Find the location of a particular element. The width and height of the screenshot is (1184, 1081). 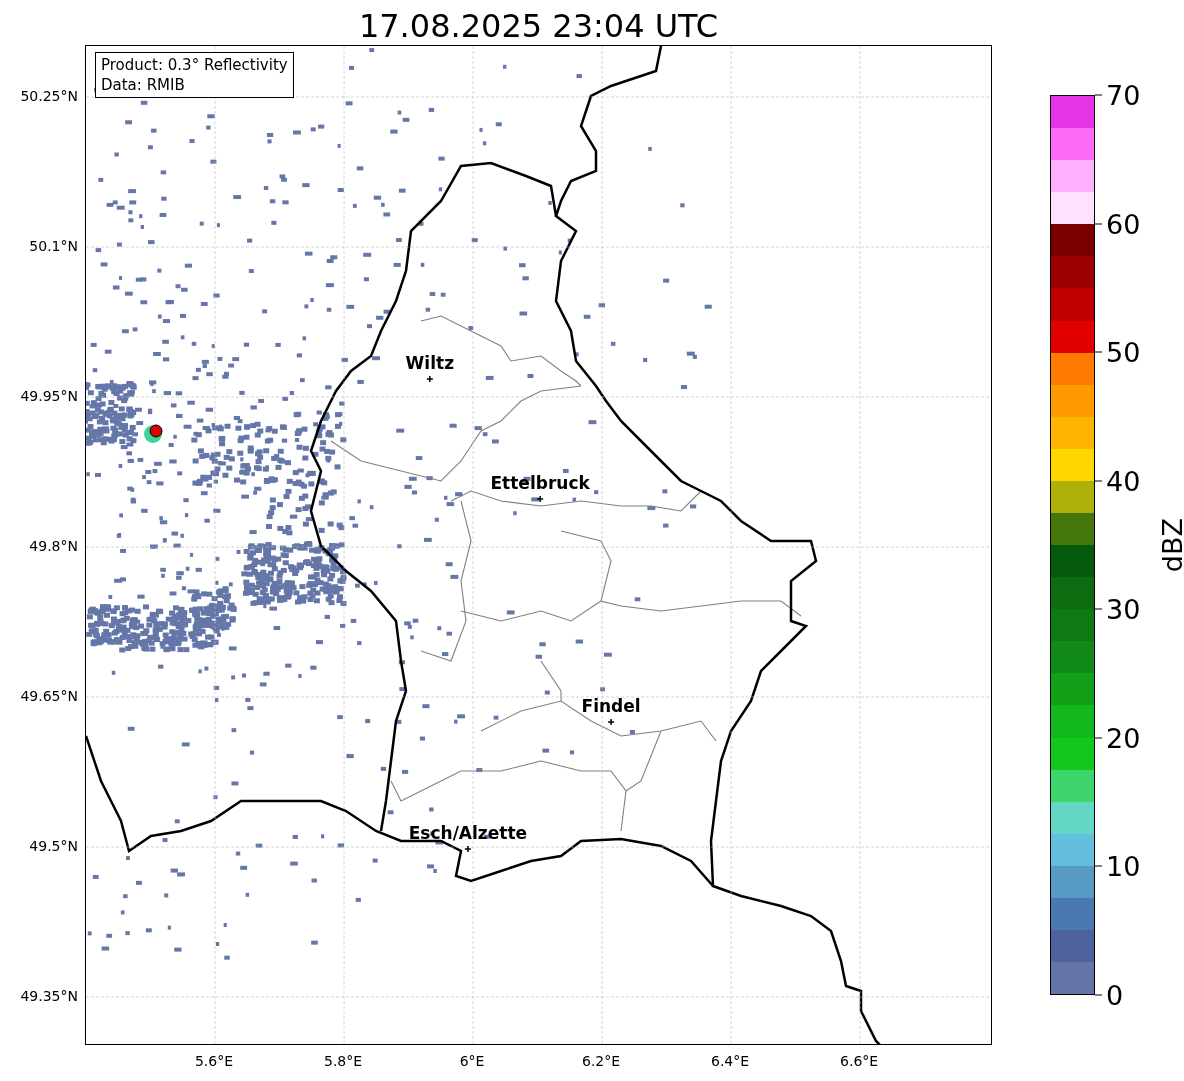

axis-tick-label: 49.5°N is located at coordinates (53, 846).